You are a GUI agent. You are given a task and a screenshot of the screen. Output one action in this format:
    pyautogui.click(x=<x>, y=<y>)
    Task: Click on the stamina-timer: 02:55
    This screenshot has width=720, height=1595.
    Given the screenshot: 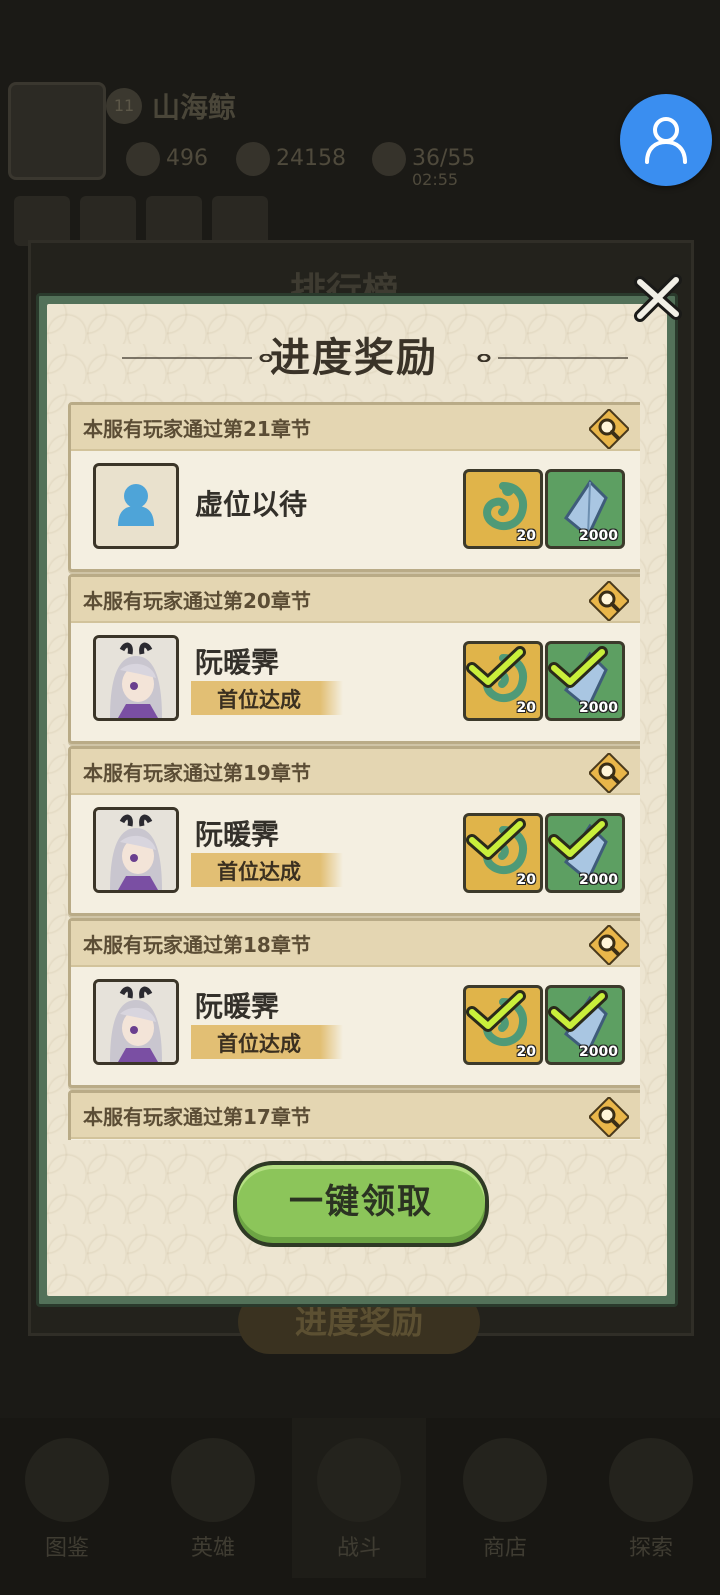 What is the action you would take?
    pyautogui.click(x=435, y=179)
    